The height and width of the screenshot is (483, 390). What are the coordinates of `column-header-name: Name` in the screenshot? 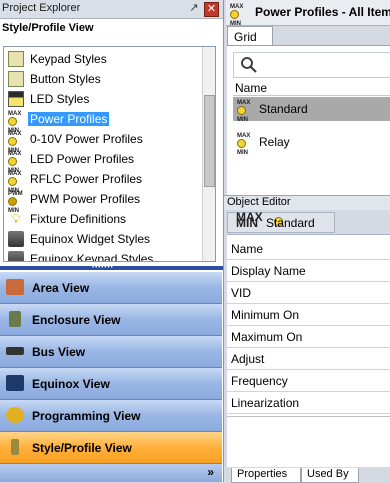 It's located at (311, 88).